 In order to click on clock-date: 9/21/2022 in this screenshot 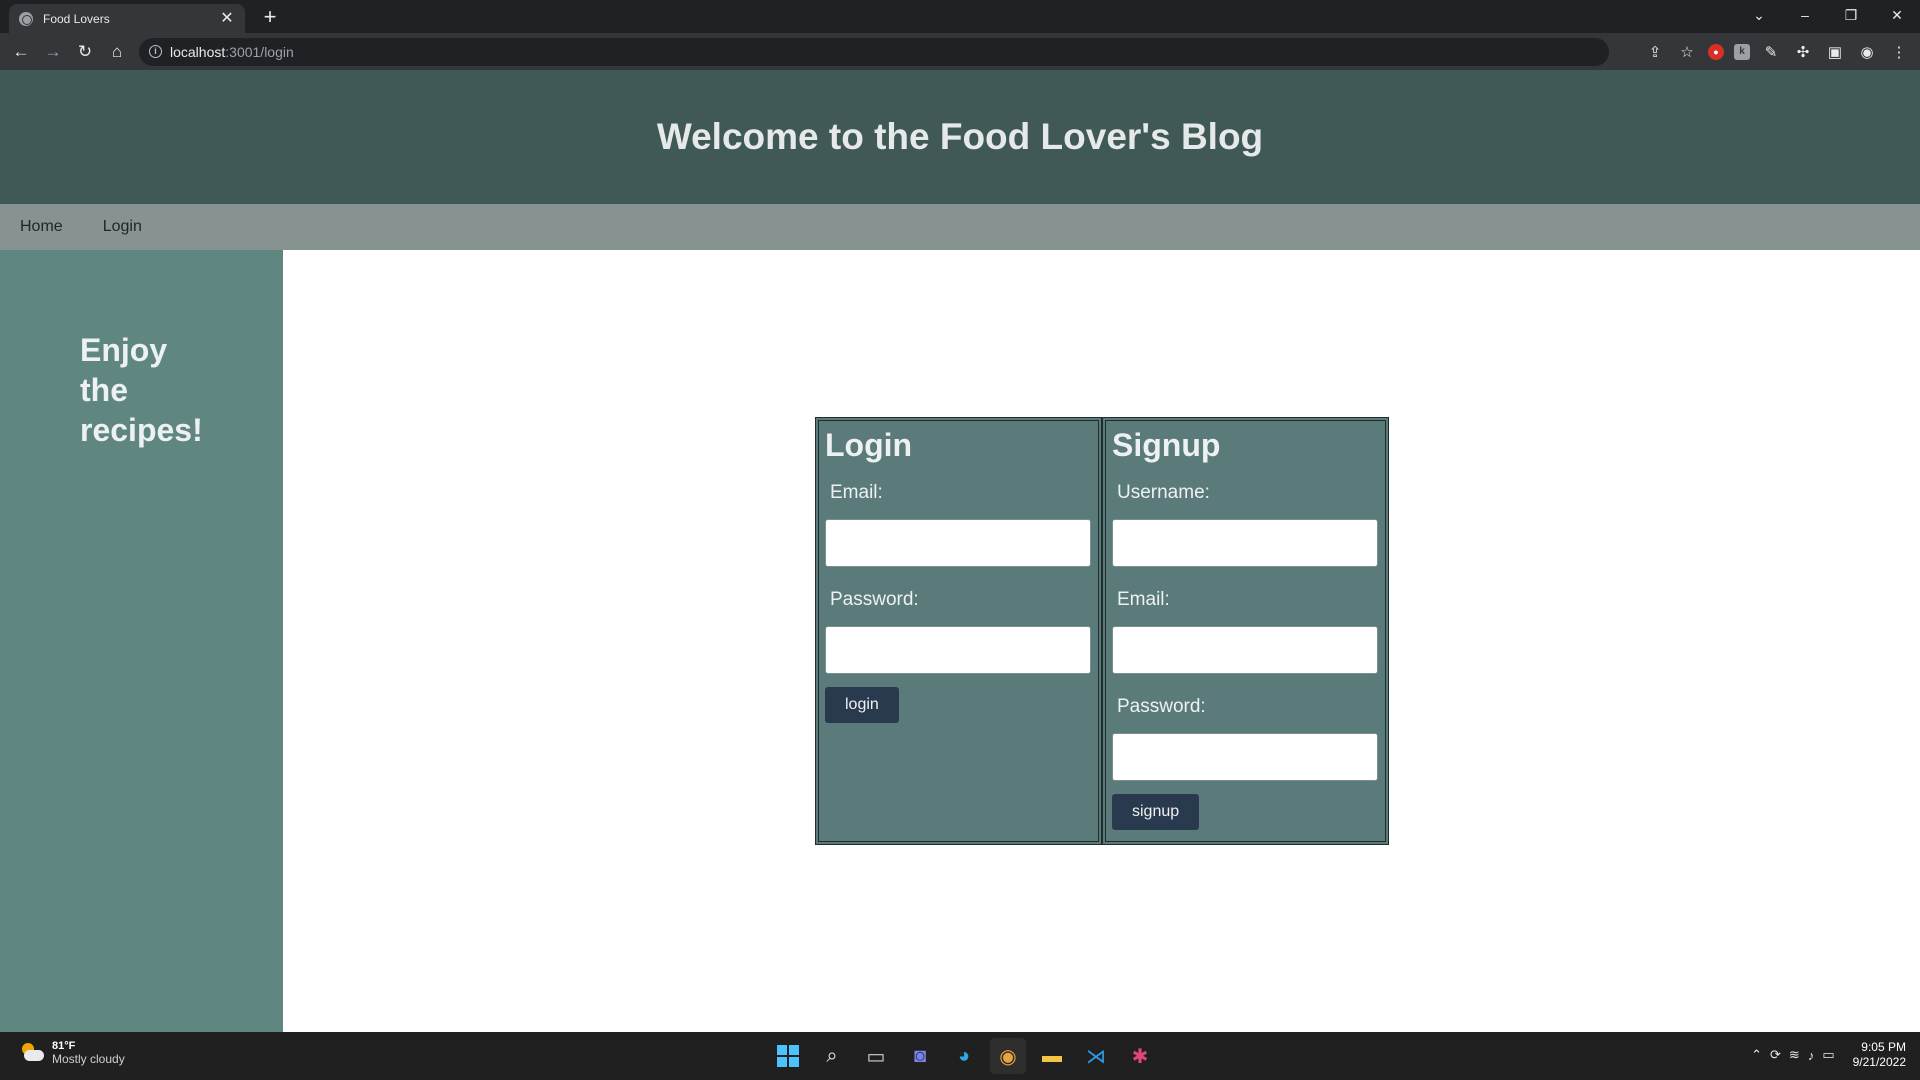, I will do `click(1879, 1062)`.